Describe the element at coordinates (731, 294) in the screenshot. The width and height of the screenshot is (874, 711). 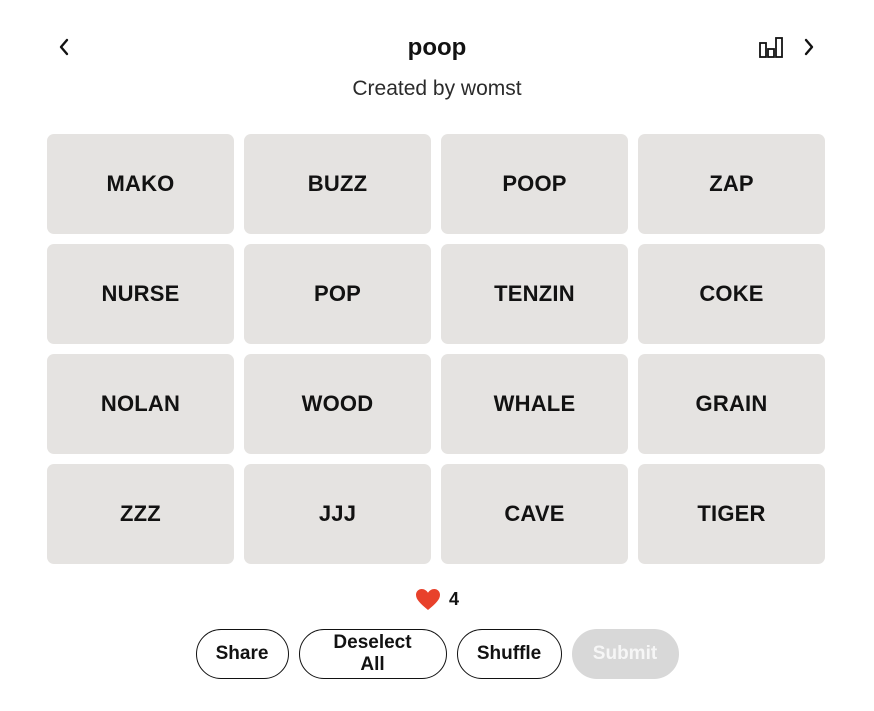
I see `word-tile: COKE` at that location.